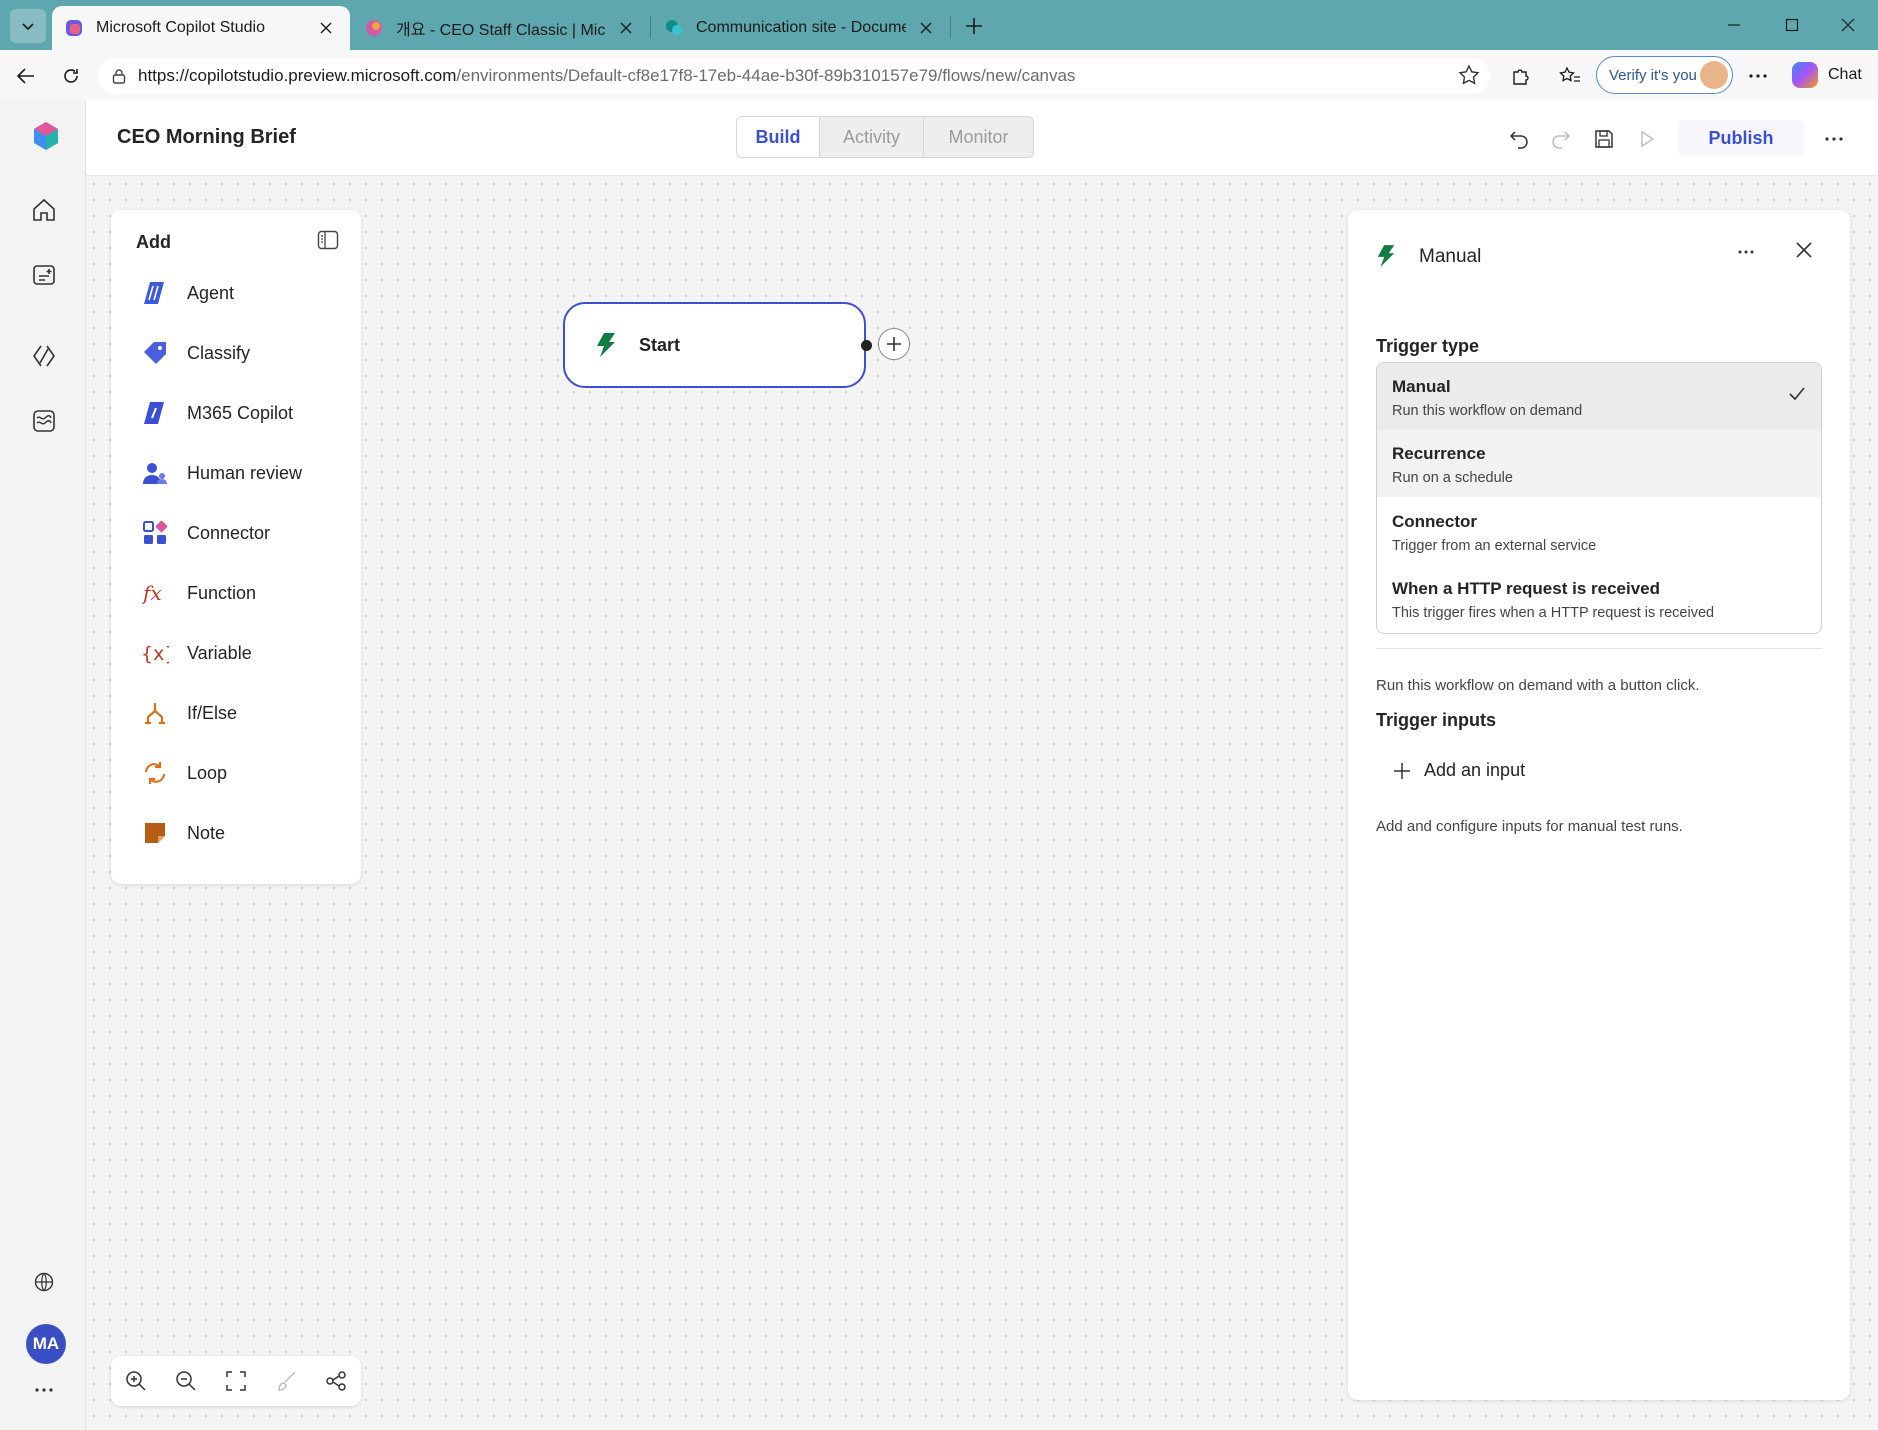 This screenshot has width=1878, height=1430. Describe the element at coordinates (1475, 770) in the screenshot. I see `add-input-label: Add an input` at that location.